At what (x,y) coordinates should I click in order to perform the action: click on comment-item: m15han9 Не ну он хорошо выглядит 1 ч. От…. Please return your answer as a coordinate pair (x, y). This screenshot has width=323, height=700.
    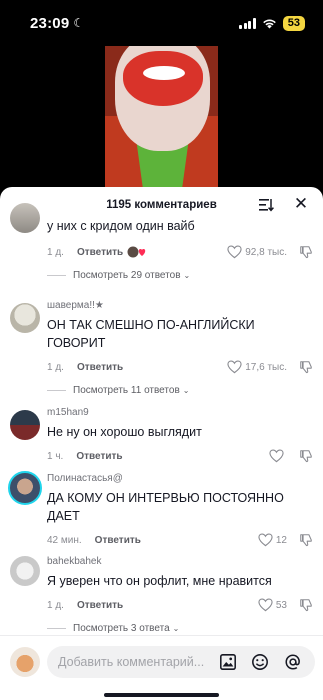
    Looking at the image, I should click on (161, 435).